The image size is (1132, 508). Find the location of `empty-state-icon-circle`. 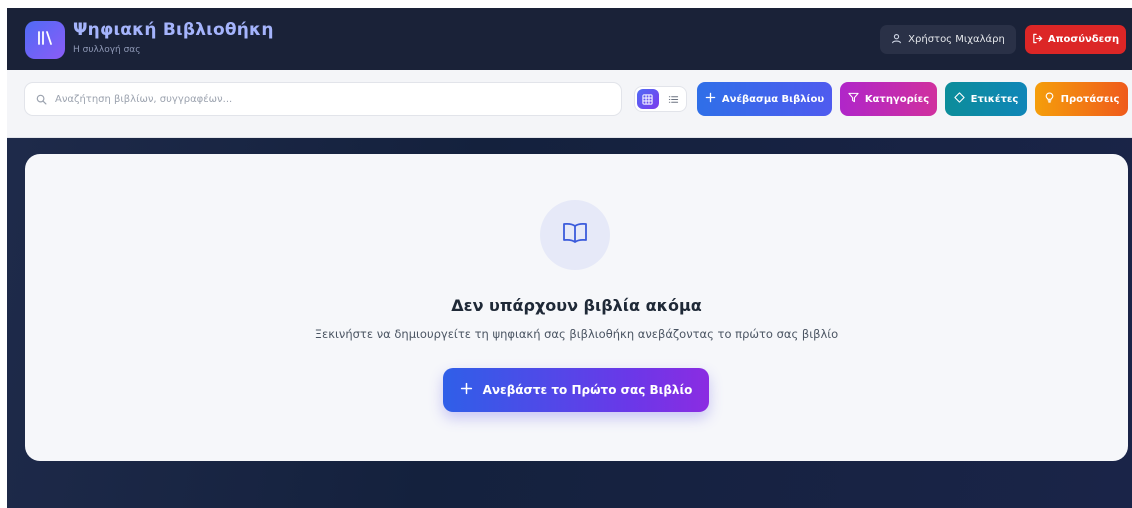

empty-state-icon-circle is located at coordinates (575, 235).